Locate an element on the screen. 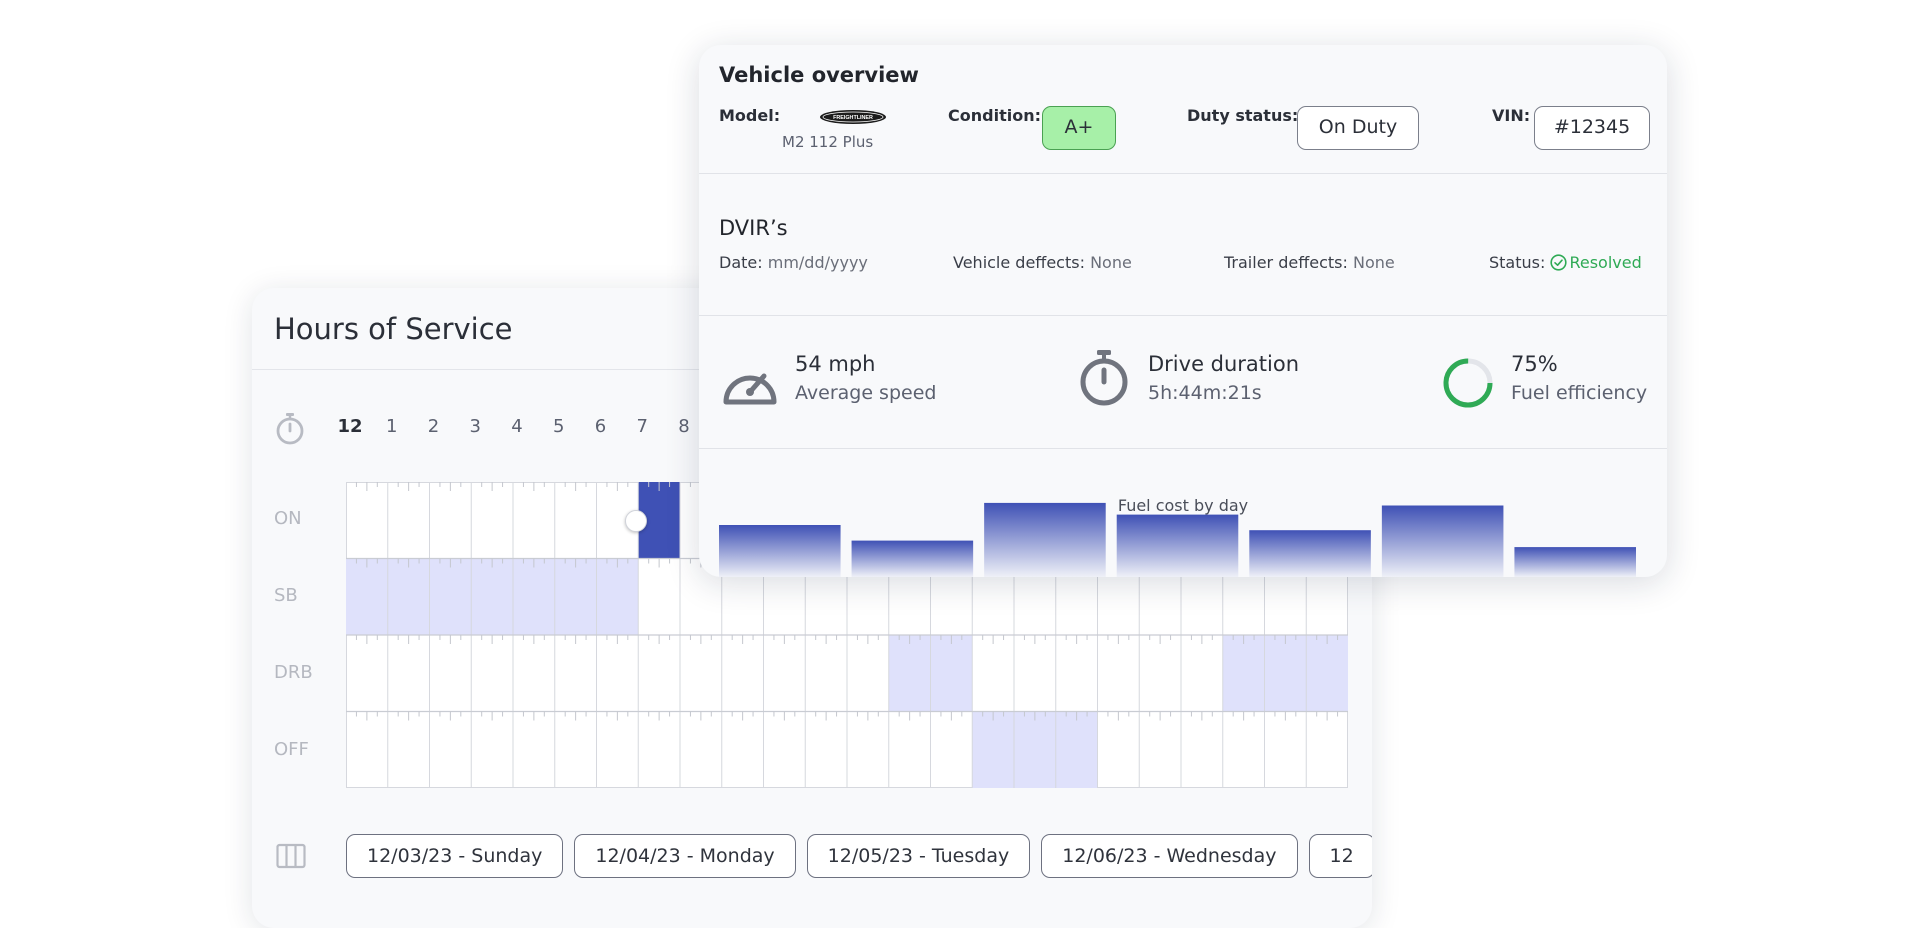  dvir-trailer-defects: Trailer deffects: None is located at coordinates (1309, 262).